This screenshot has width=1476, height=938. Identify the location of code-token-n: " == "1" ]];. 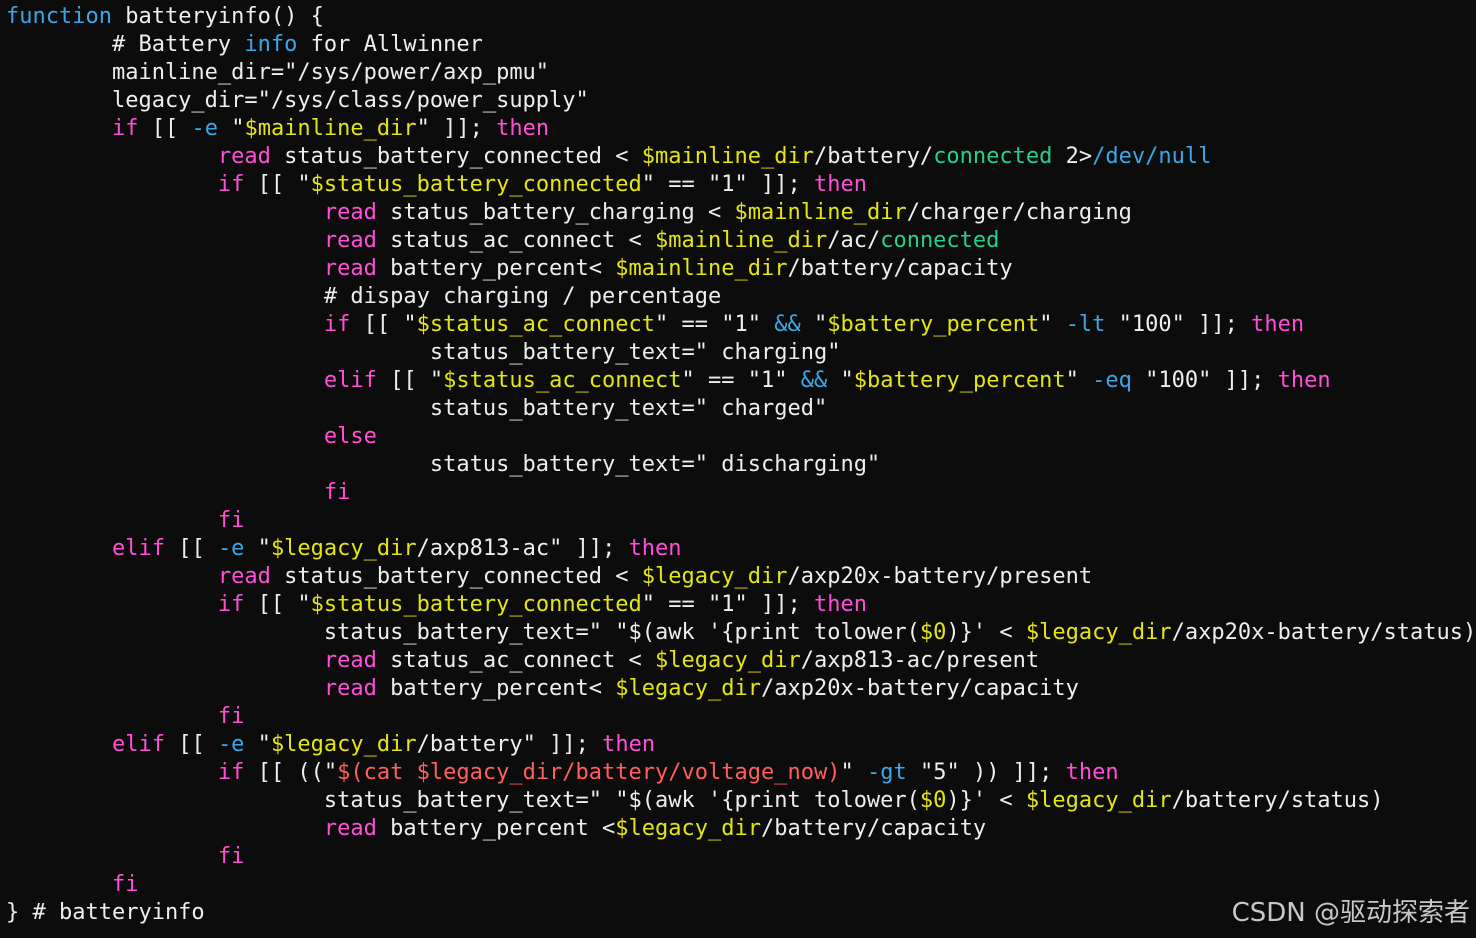
(727, 184).